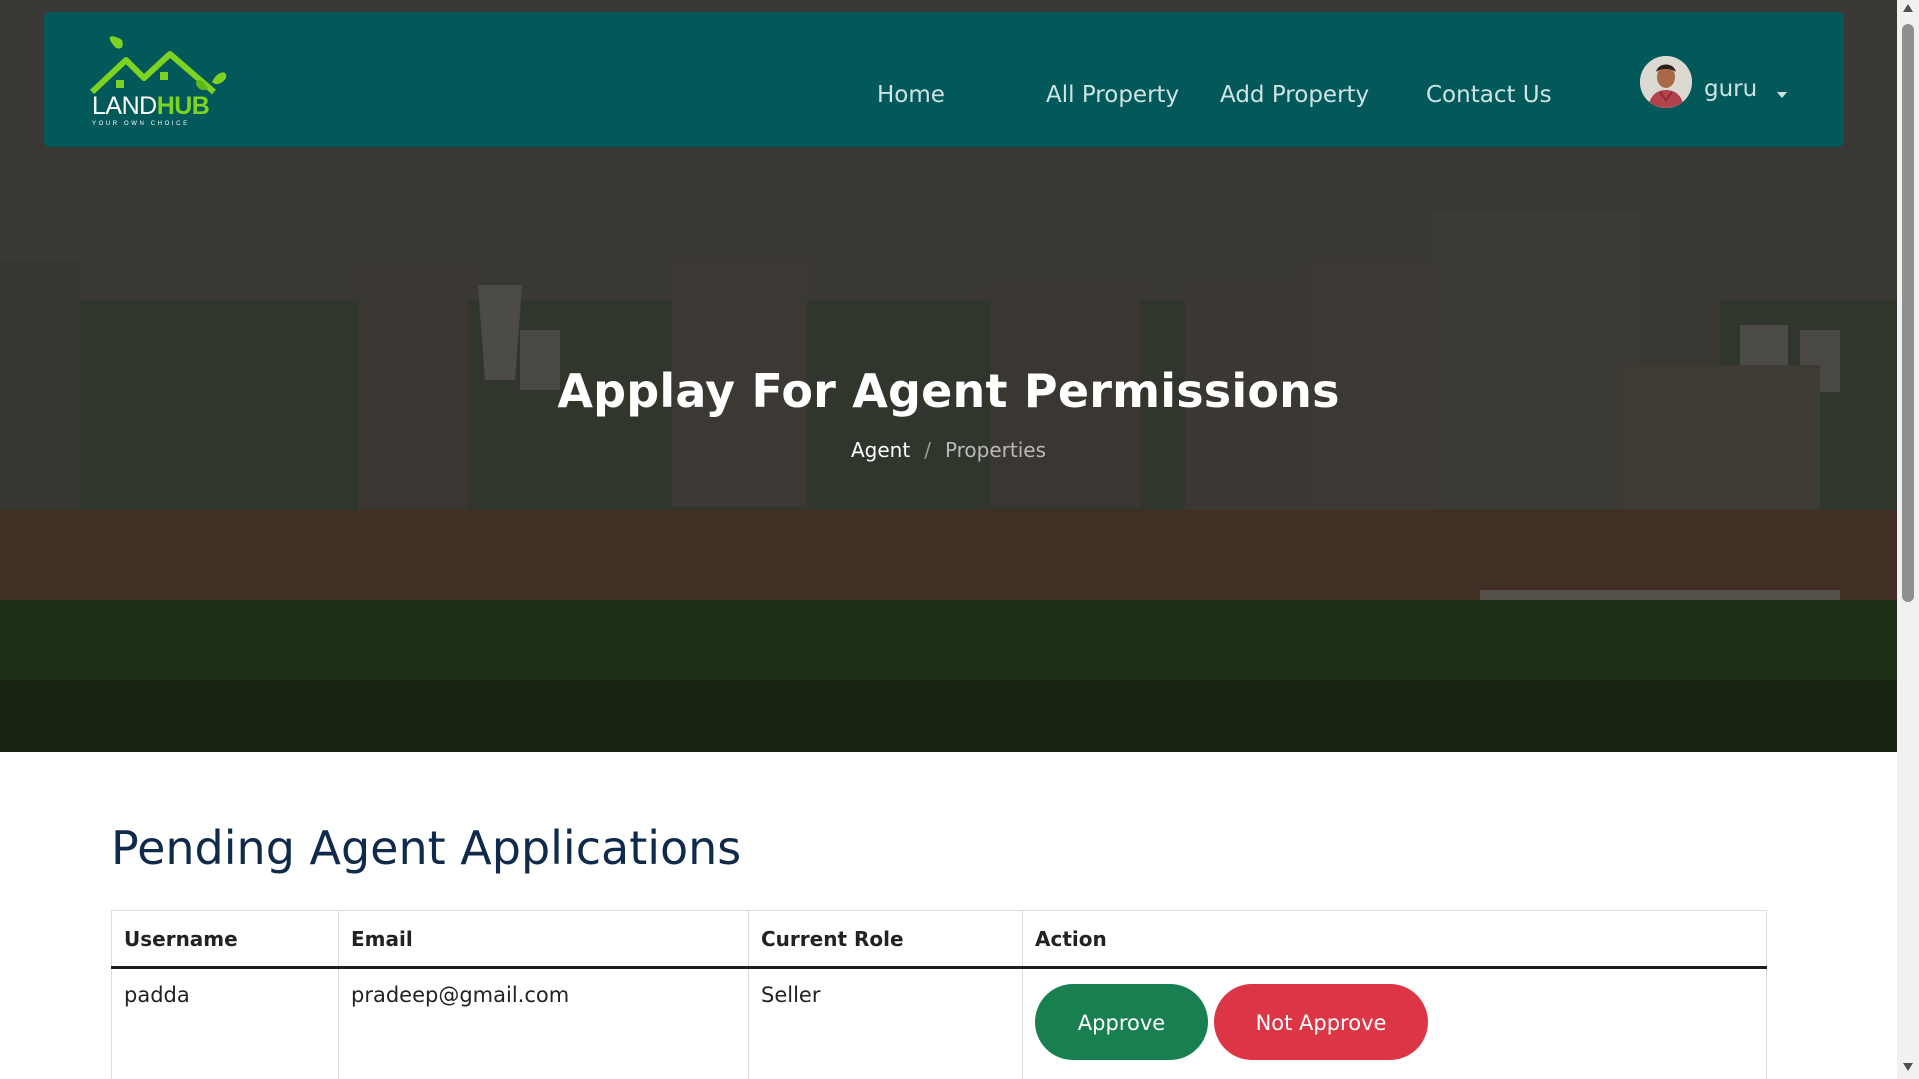 The height and width of the screenshot is (1079, 1919). Describe the element at coordinates (543, 939) in the screenshot. I see `column-header-email: Email` at that location.